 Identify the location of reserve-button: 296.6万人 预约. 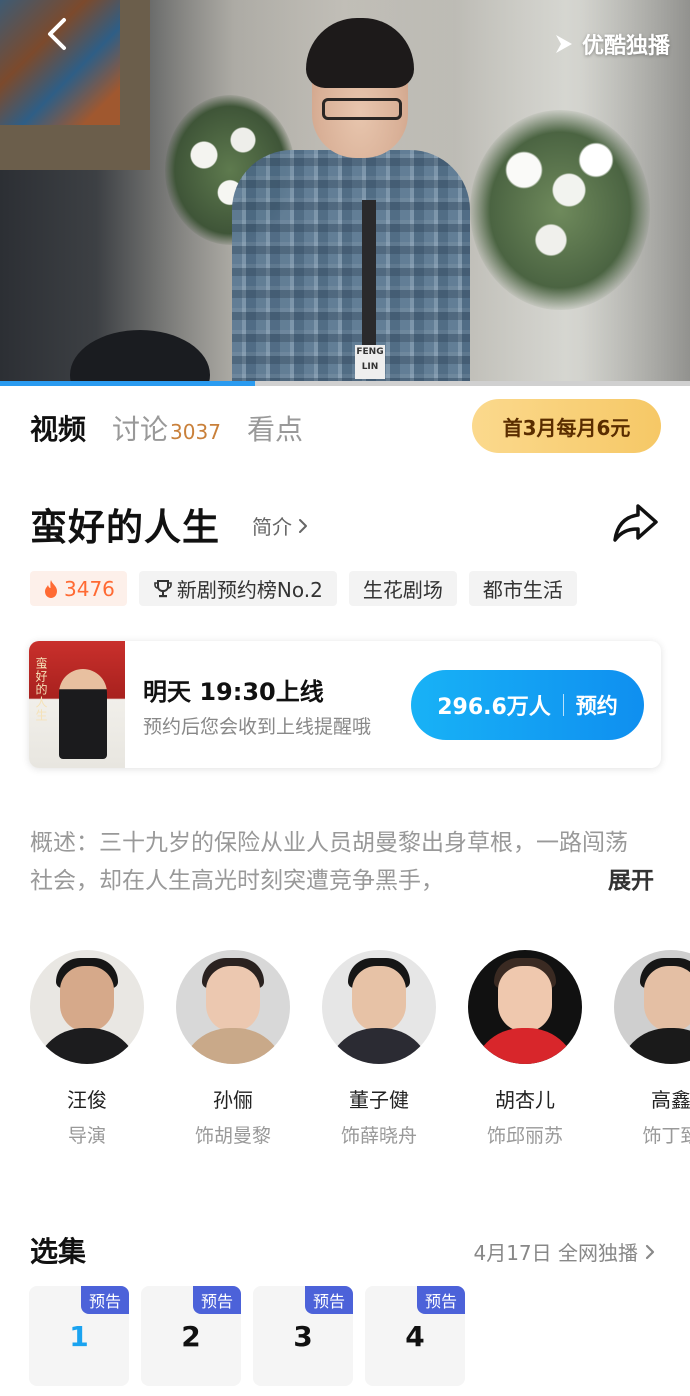
(527, 705).